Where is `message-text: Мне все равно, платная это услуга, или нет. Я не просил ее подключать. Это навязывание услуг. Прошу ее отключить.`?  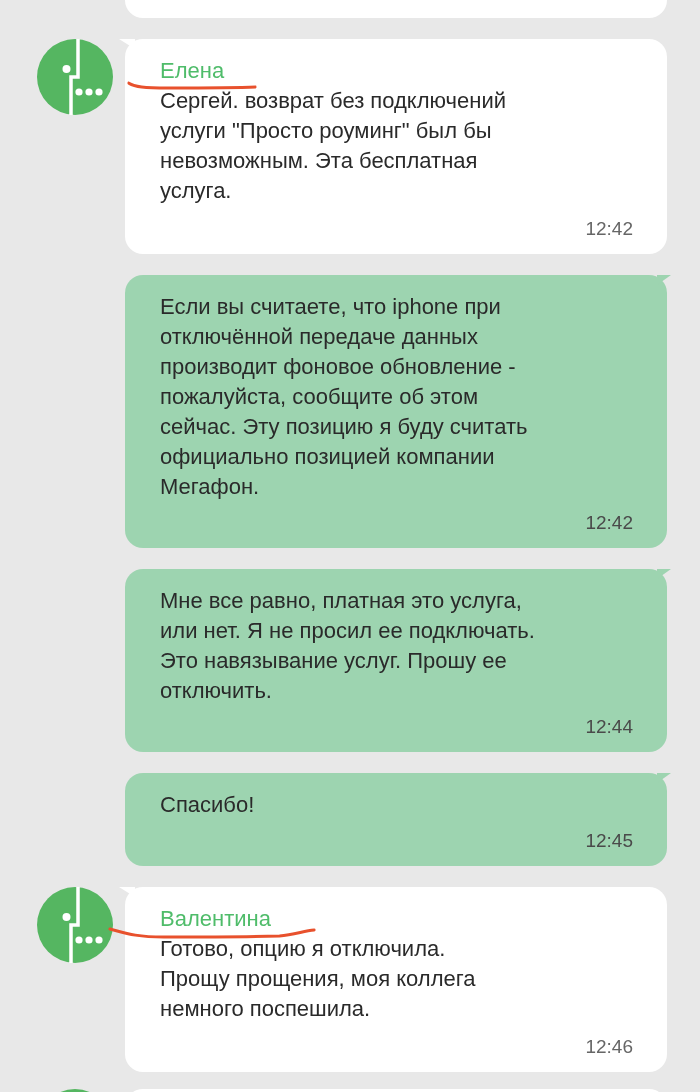
message-text: Мне все равно, платная это услуга, или нет. Я не просил ее подключать. Это навязывание услуг. Прошу ее отключить. is located at coordinates (348, 646).